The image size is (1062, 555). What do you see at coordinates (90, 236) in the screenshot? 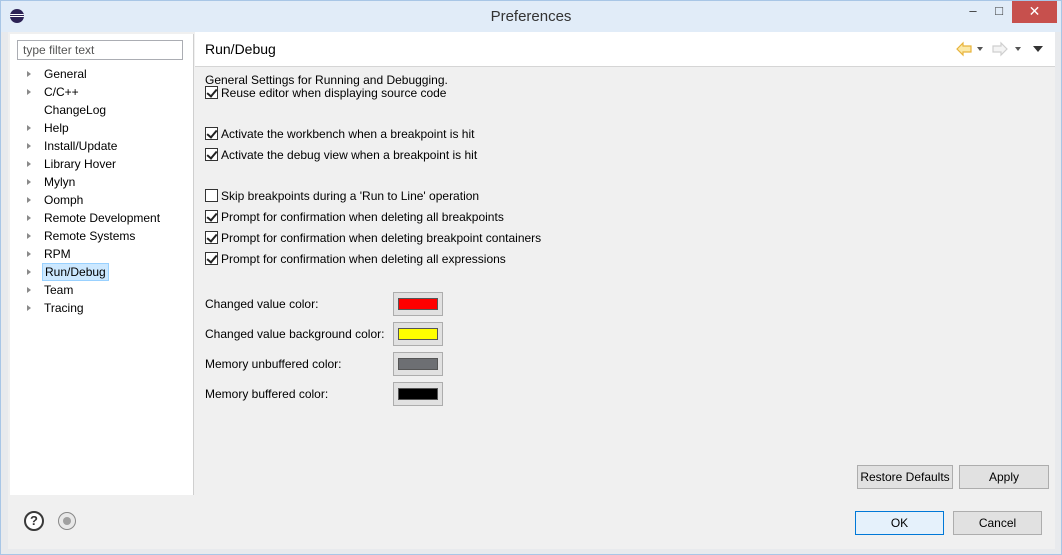
I see `tree-item-label: Remote Systems` at bounding box center [90, 236].